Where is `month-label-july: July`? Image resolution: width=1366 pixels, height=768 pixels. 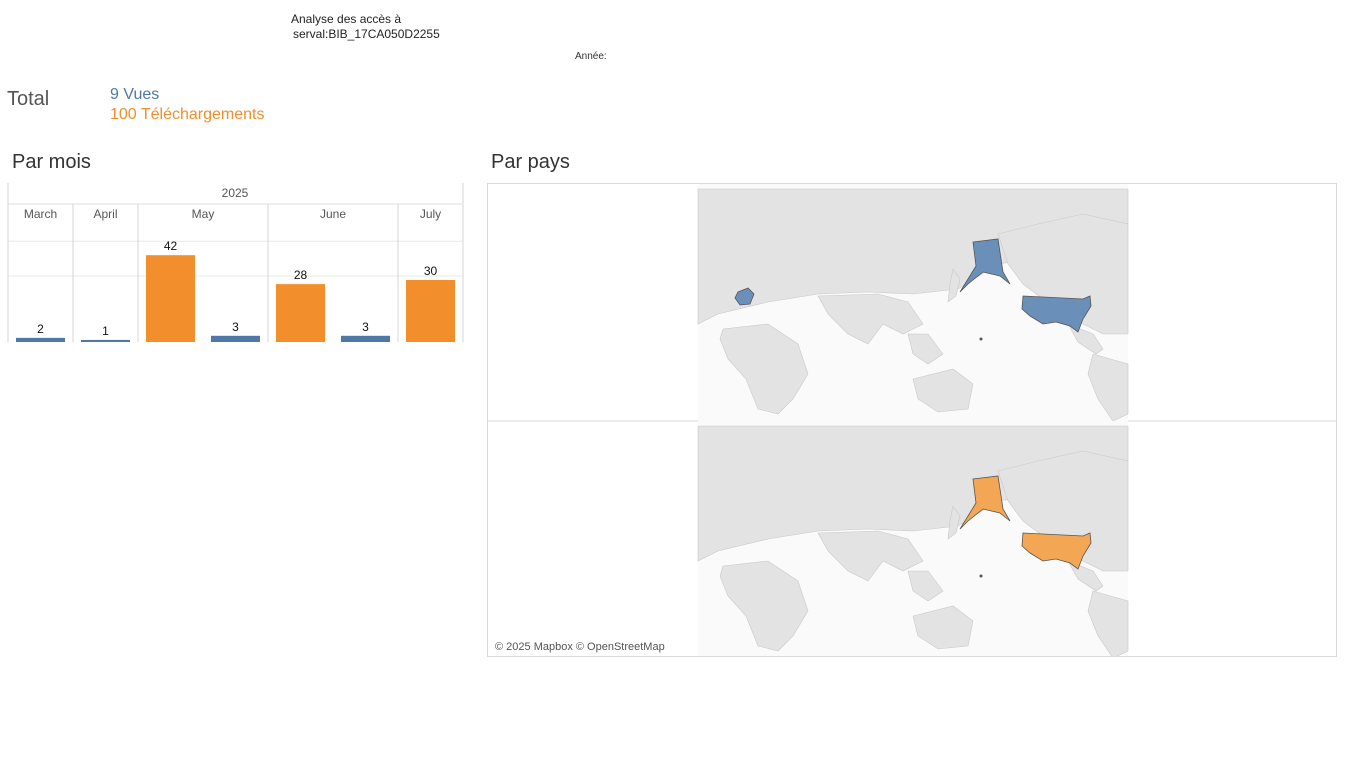
month-label-july: July is located at coordinates (430, 214).